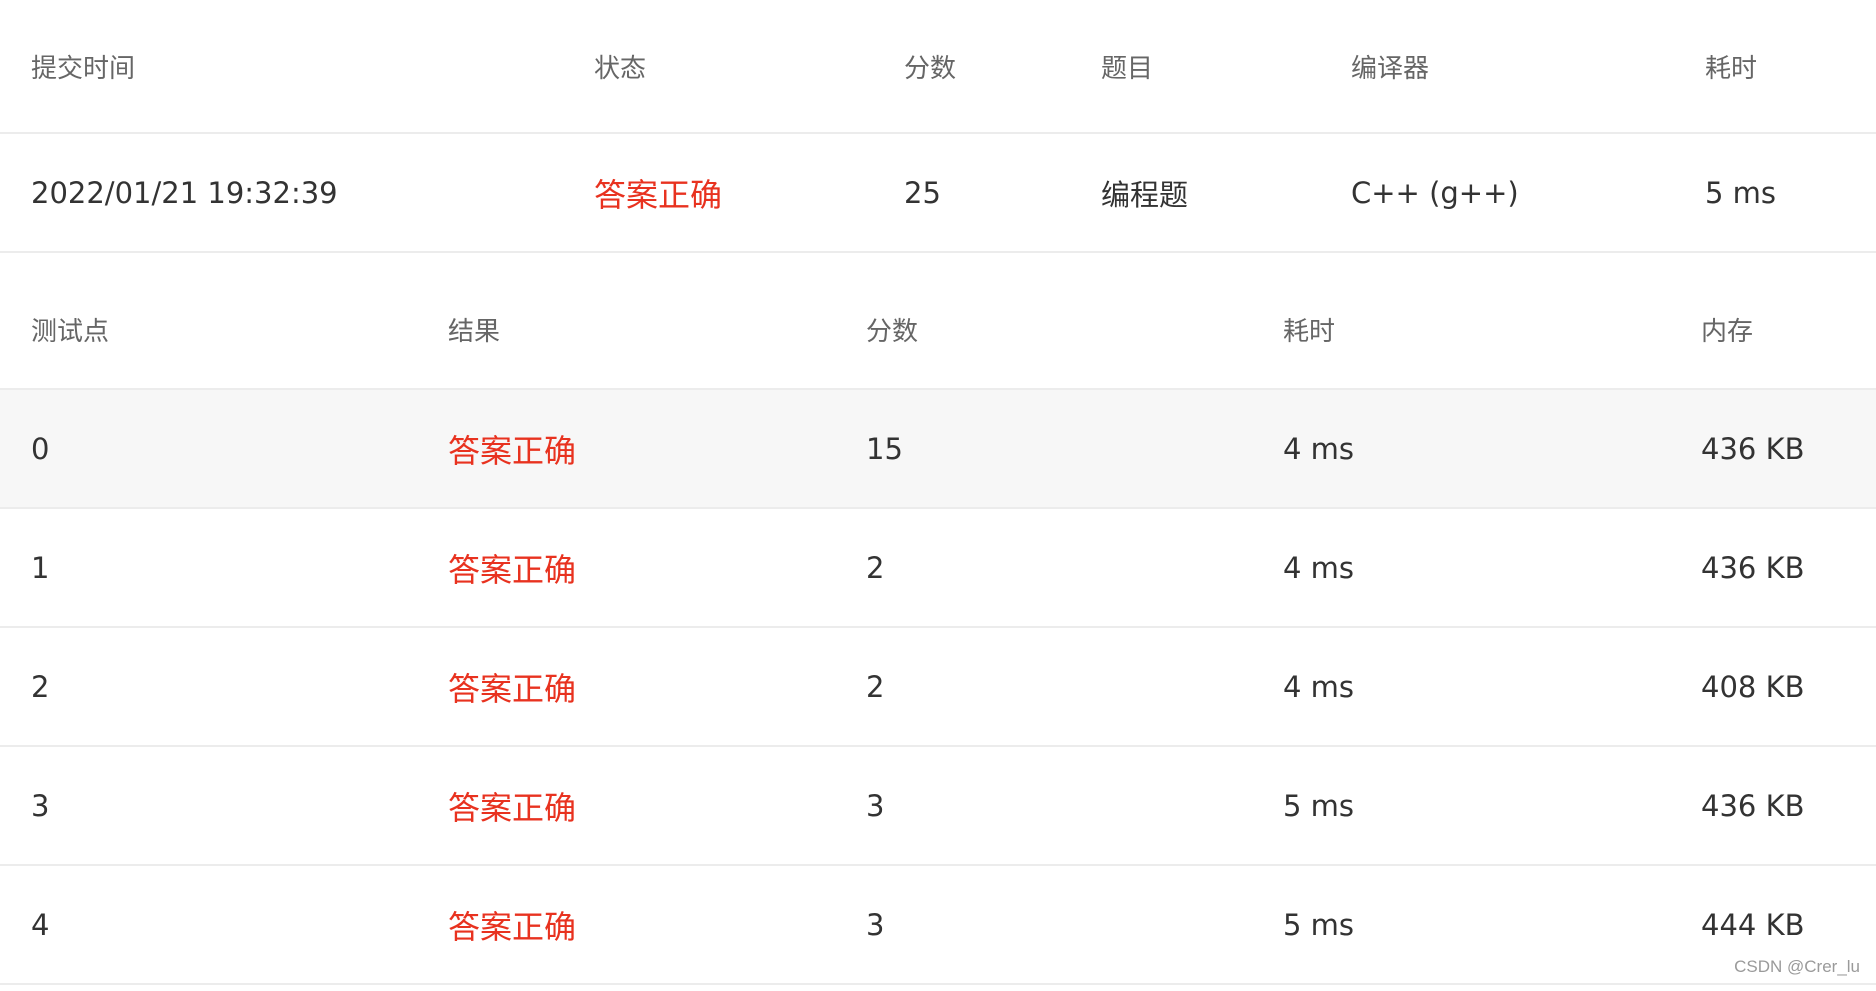 The image size is (1876, 991). I want to click on problem-value: 编程题, so click(1144, 192).